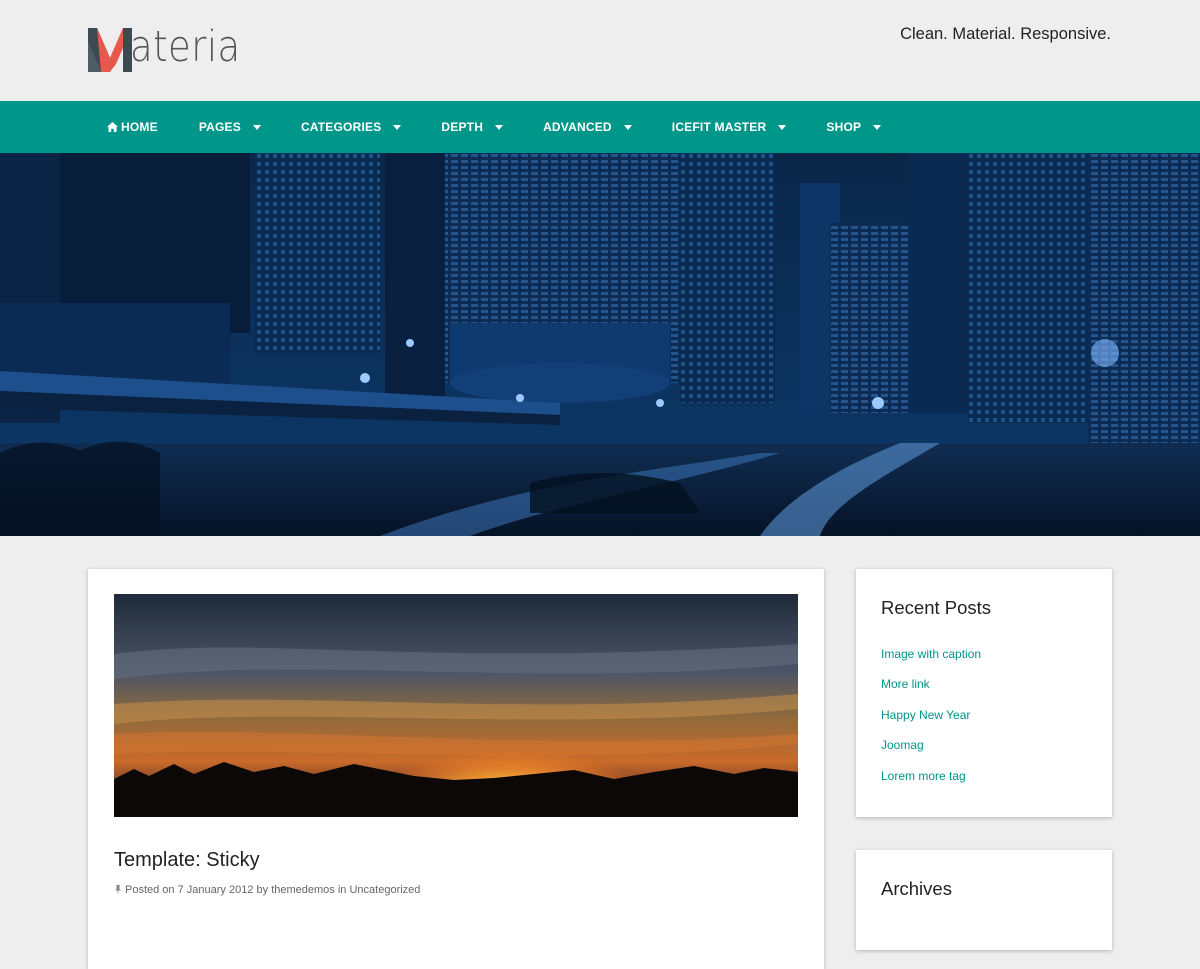 Image resolution: width=1200 pixels, height=969 pixels. What do you see at coordinates (931, 654) in the screenshot?
I see `recent-post-link: Image with caption` at bounding box center [931, 654].